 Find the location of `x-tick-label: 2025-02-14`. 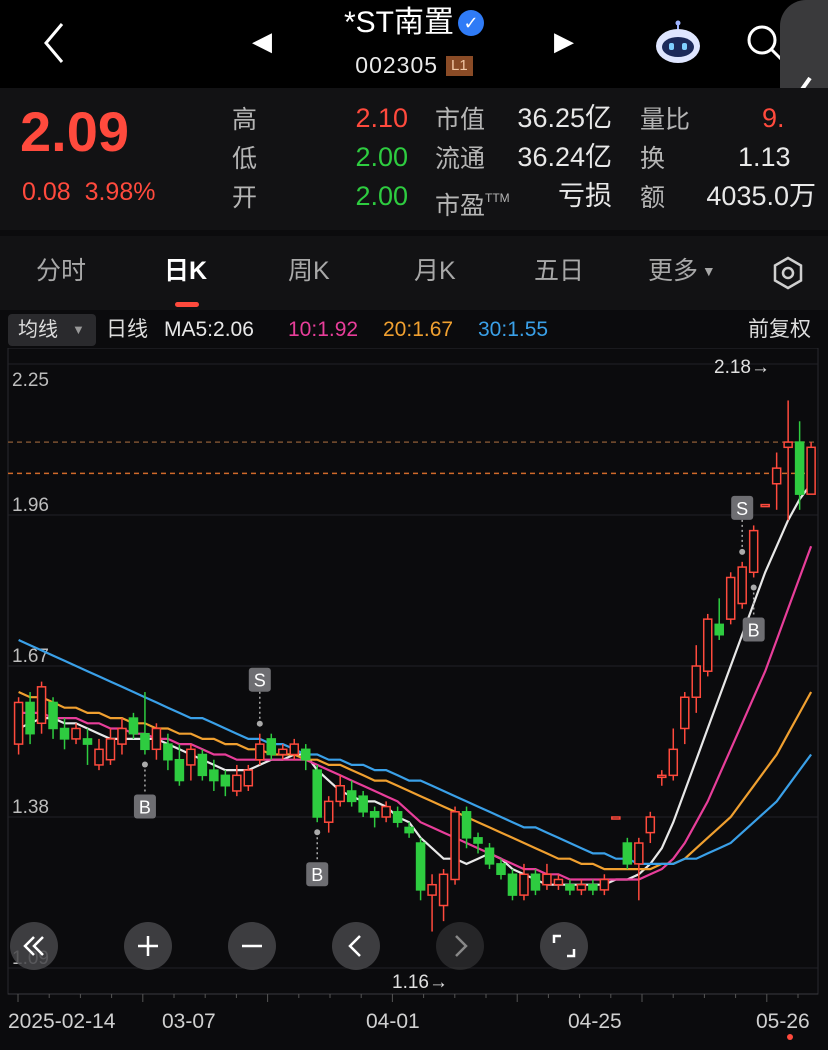

x-tick-label: 2025-02-14 is located at coordinates (62, 1021).